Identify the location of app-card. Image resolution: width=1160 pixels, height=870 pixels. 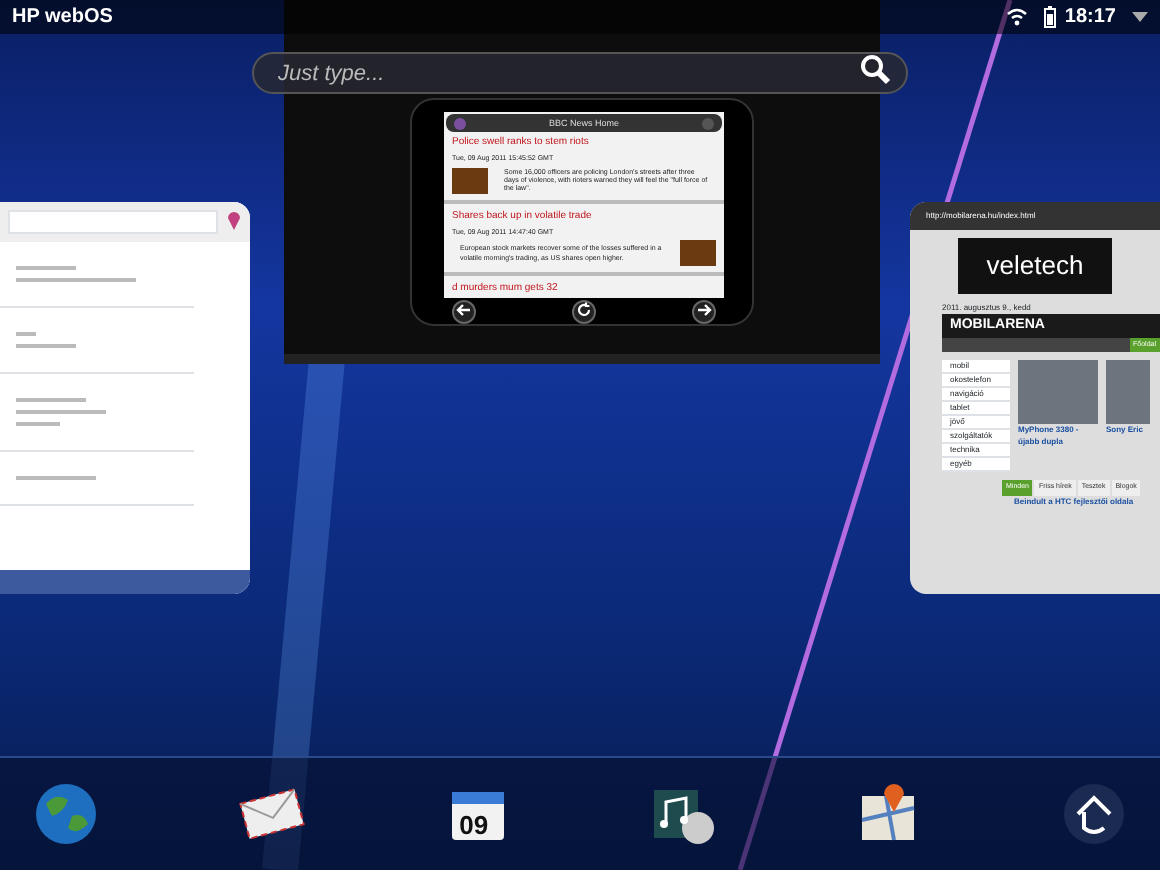
(125, 398).